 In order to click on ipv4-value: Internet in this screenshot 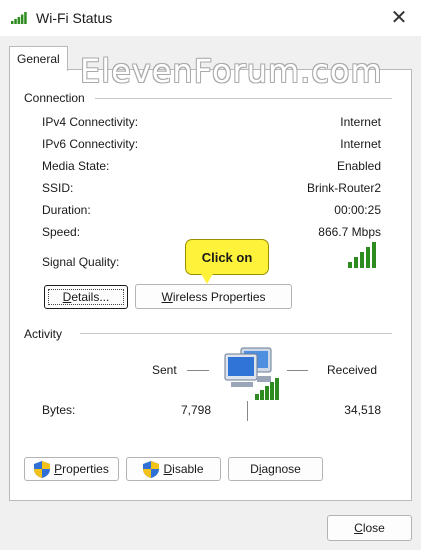, I will do `click(360, 122)`.